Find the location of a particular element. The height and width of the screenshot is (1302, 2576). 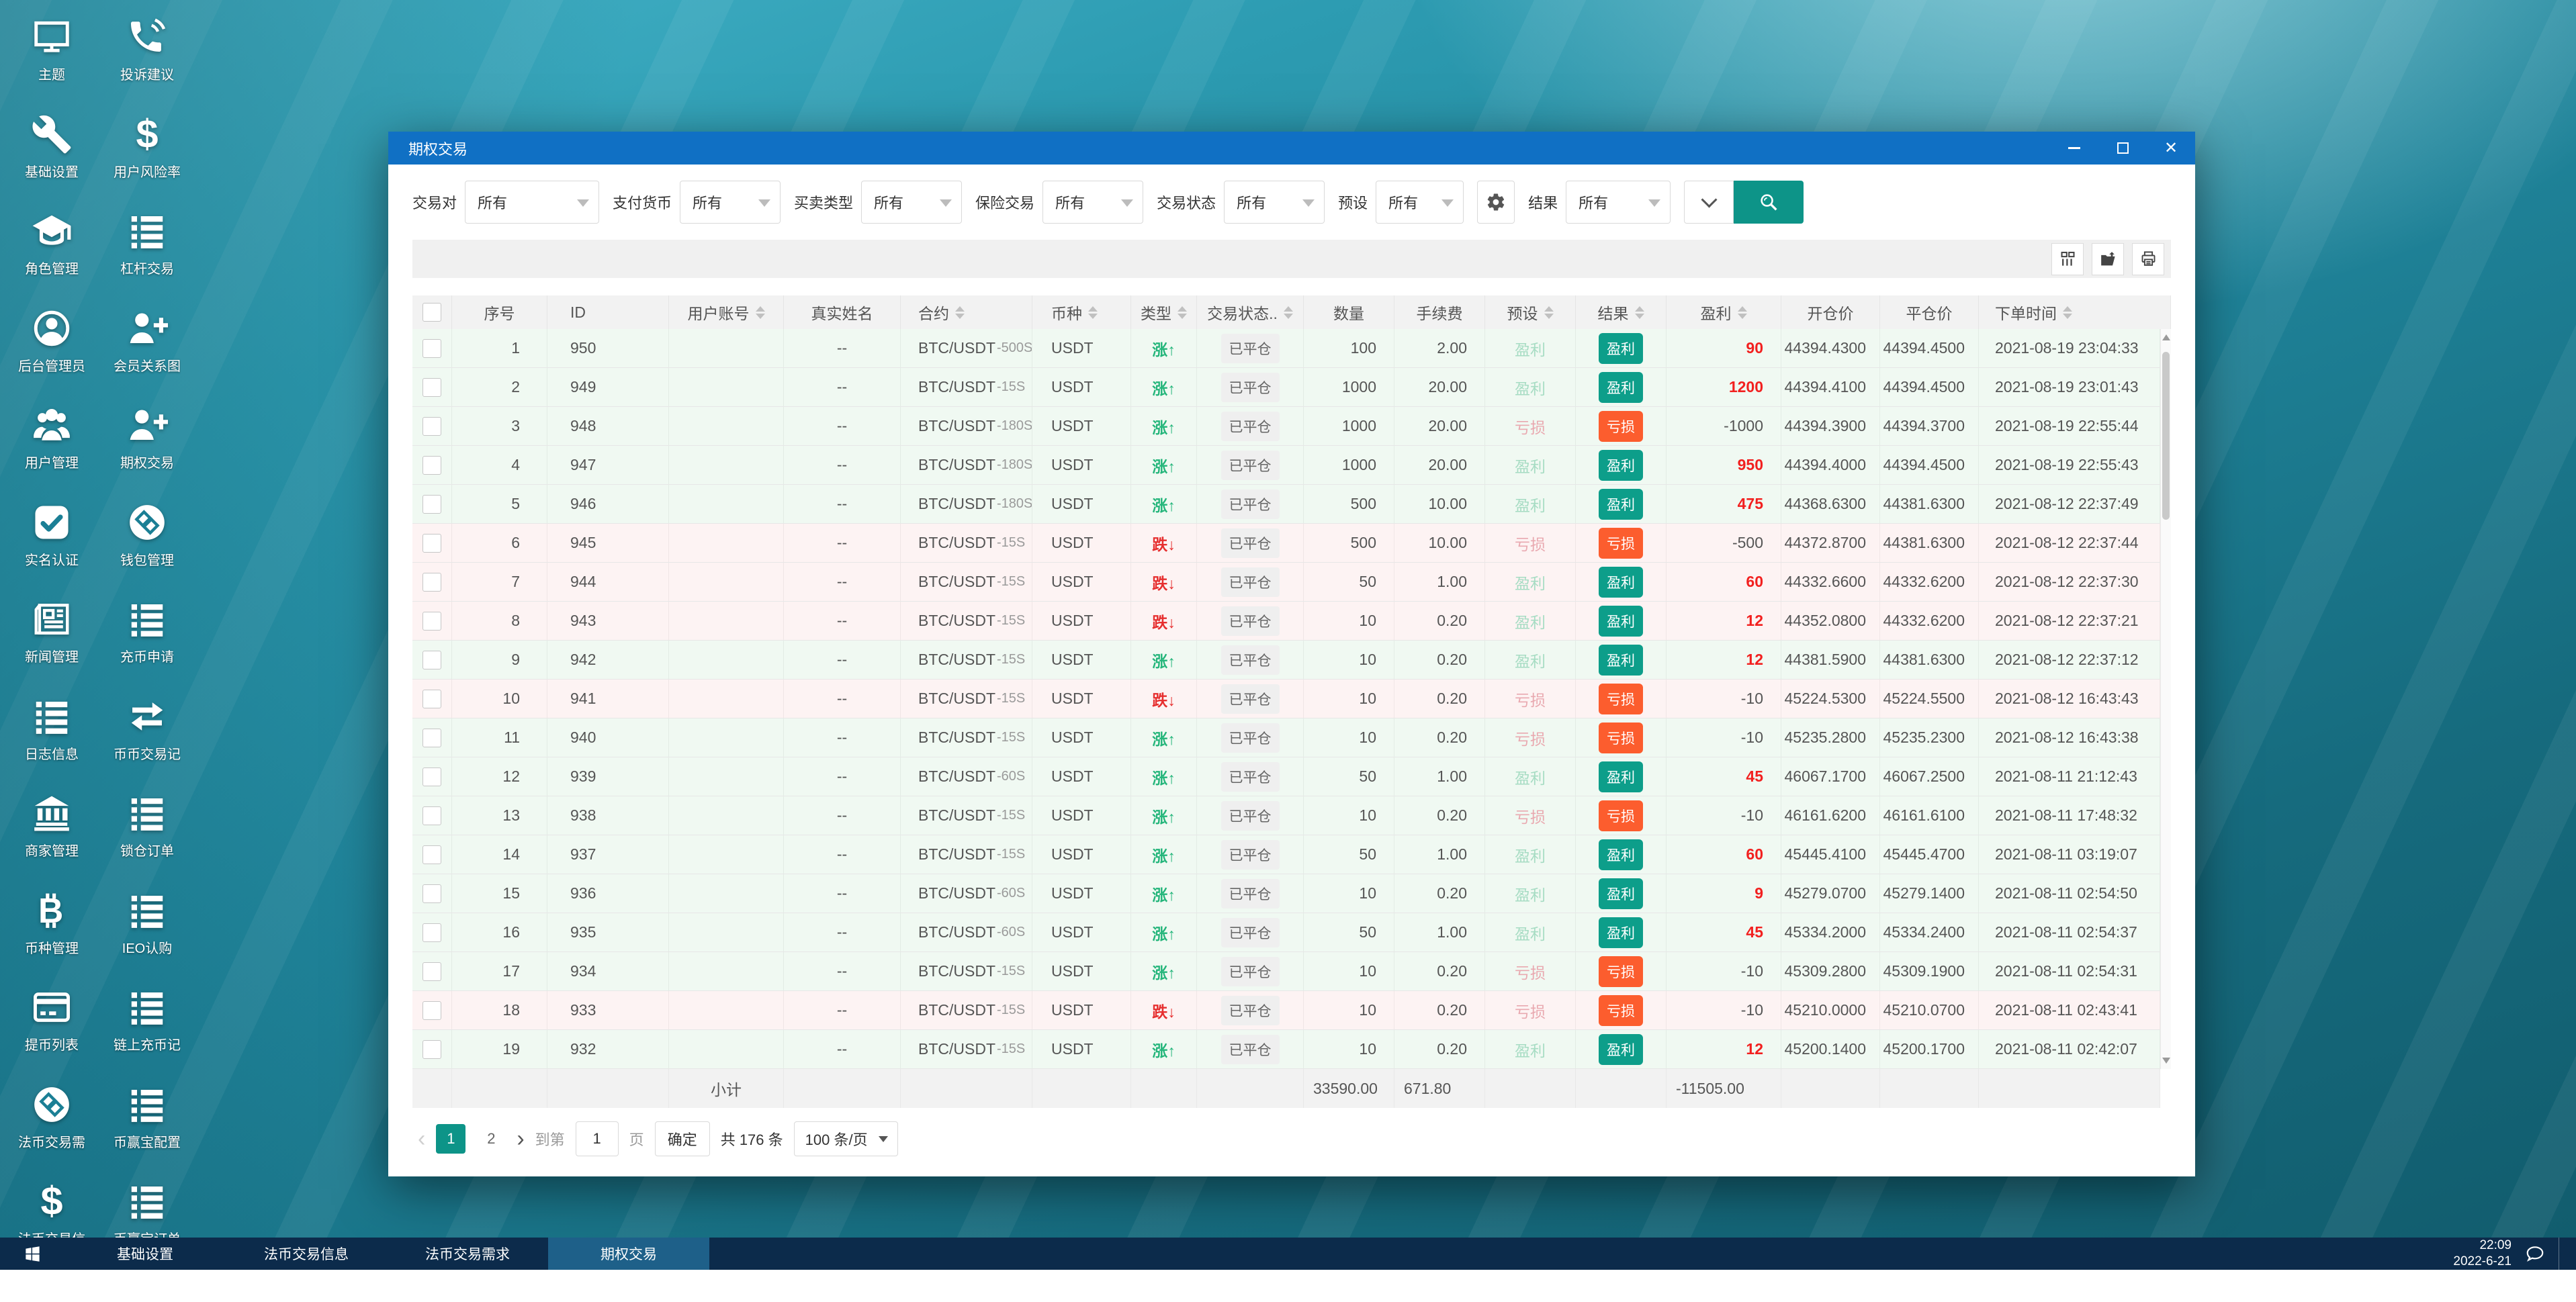

shortcut-用户管理: 用户管理 is located at coordinates (52, 446).